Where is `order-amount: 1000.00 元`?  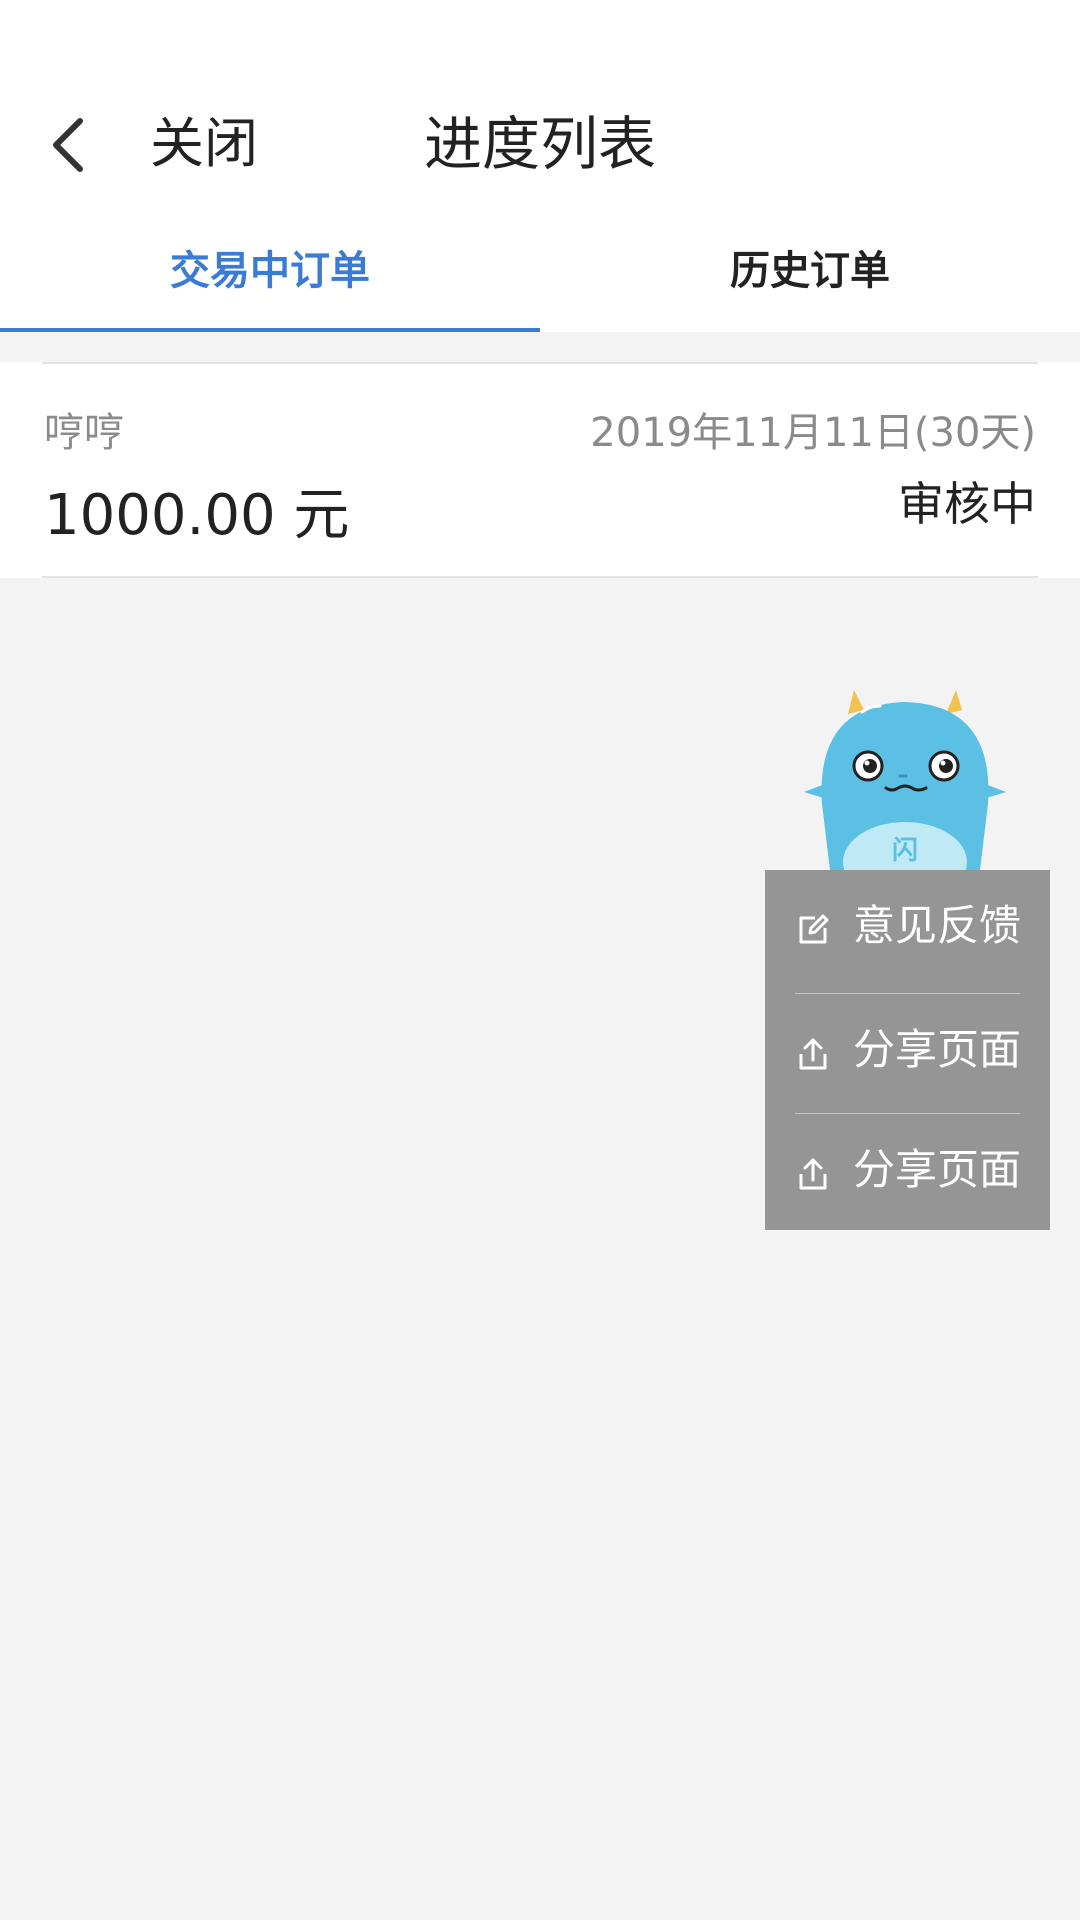
order-amount: 1000.00 元 is located at coordinates (197, 515).